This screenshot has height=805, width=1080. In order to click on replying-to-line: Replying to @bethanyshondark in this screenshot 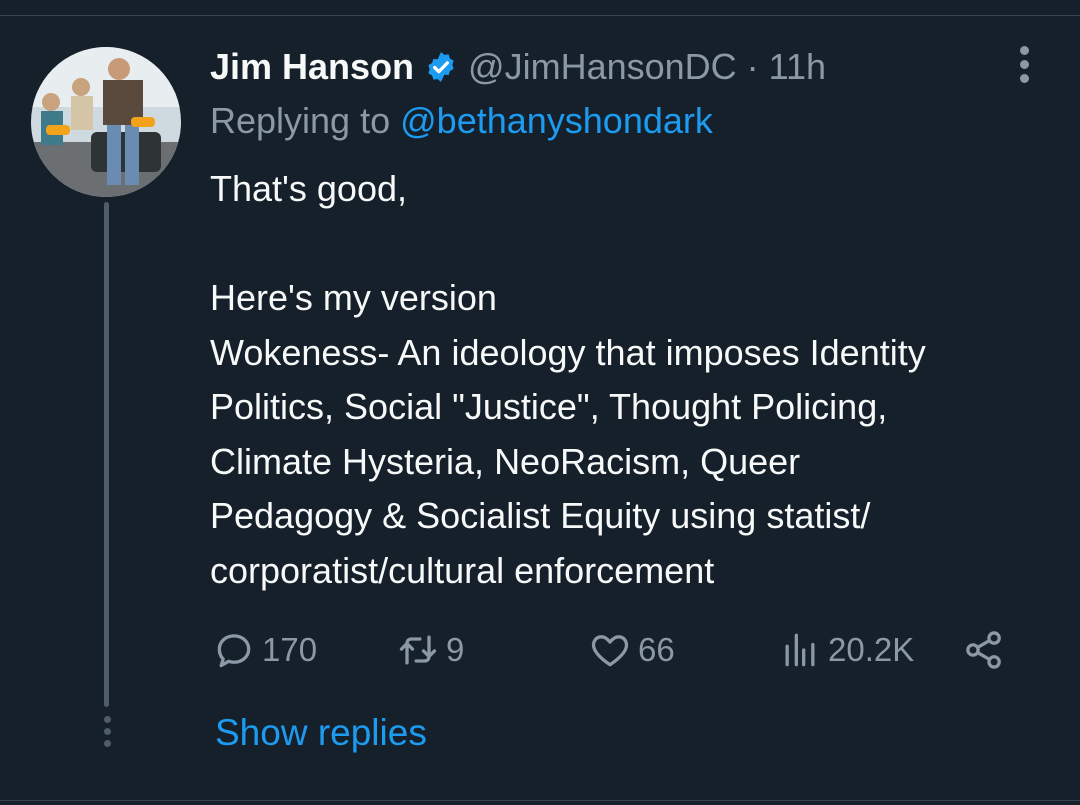, I will do `click(461, 121)`.